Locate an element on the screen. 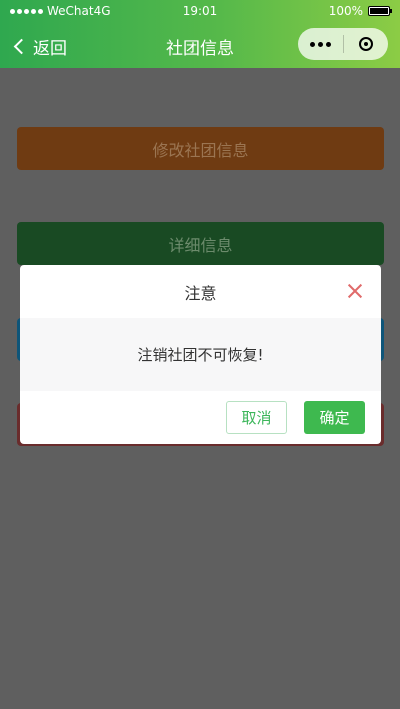 The width and height of the screenshot is (400, 709). modal-footer: 取消 确定 is located at coordinates (200, 417).